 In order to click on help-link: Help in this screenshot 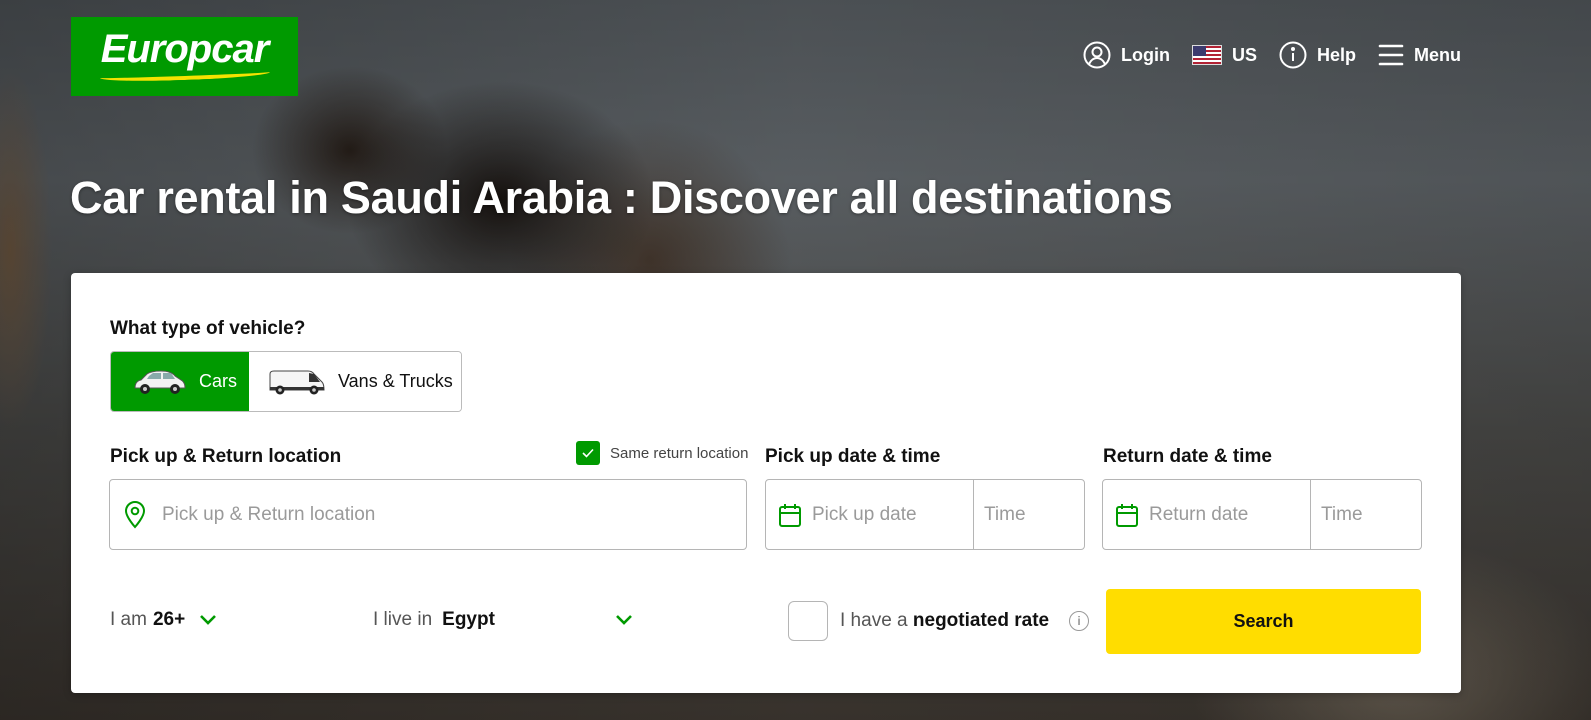, I will do `click(1317, 55)`.